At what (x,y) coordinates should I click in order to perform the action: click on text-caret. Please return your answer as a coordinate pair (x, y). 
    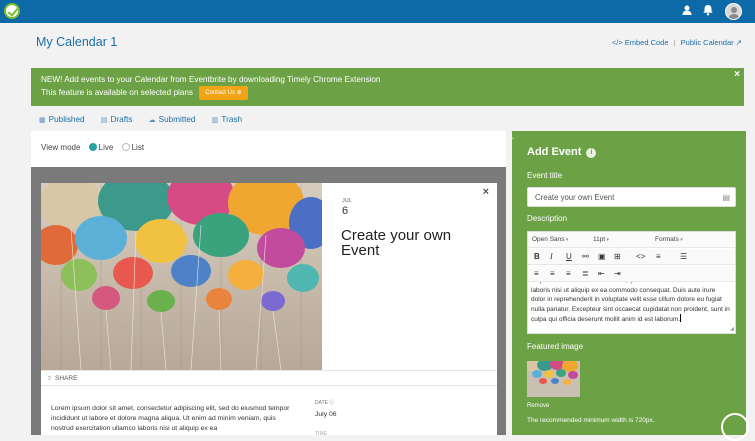
    Looking at the image, I should click on (681, 318).